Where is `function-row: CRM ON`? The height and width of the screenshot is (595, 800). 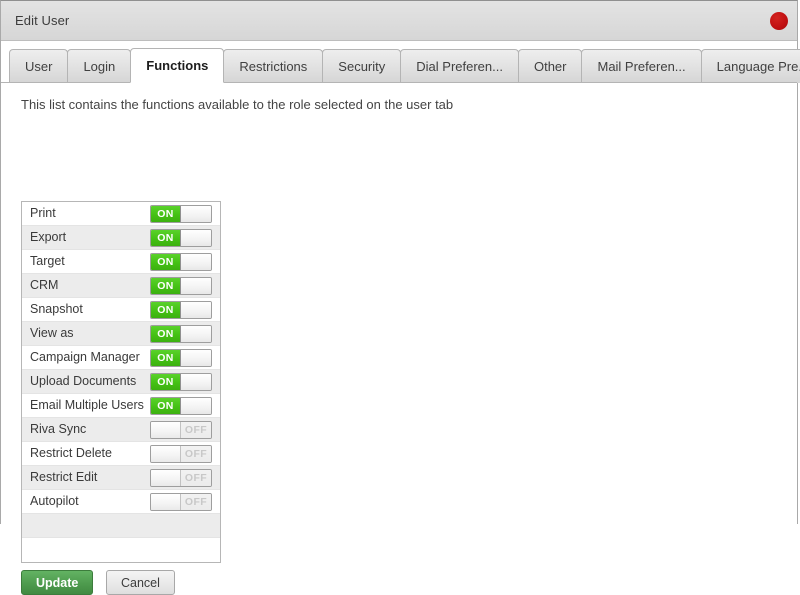
function-row: CRM ON is located at coordinates (121, 286).